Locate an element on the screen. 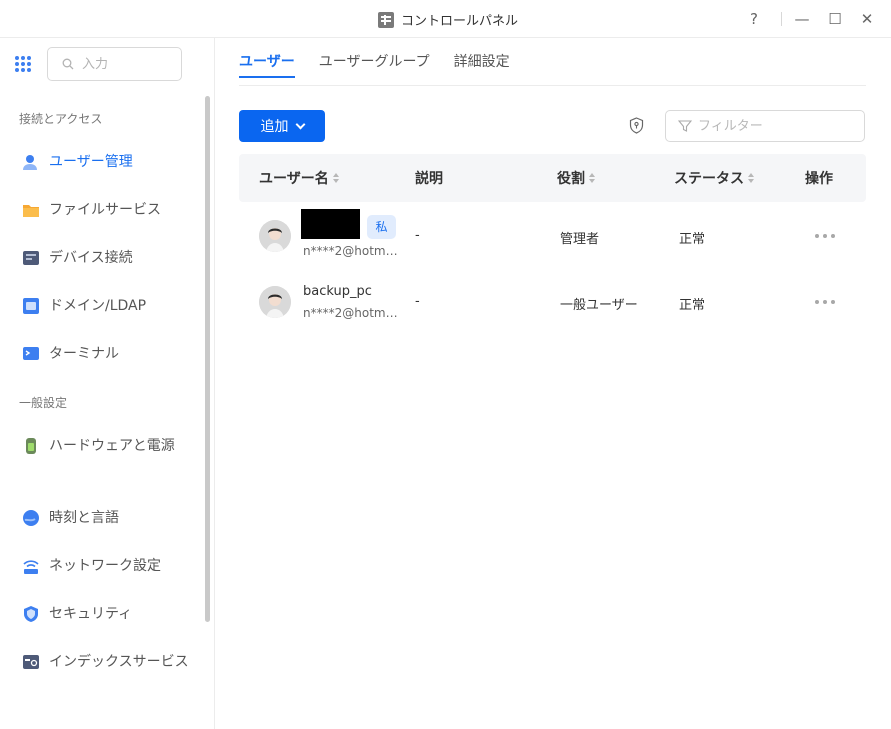 Image resolution: width=891 pixels, height=729 pixels. column-header-role: 役割 is located at coordinates (576, 178).